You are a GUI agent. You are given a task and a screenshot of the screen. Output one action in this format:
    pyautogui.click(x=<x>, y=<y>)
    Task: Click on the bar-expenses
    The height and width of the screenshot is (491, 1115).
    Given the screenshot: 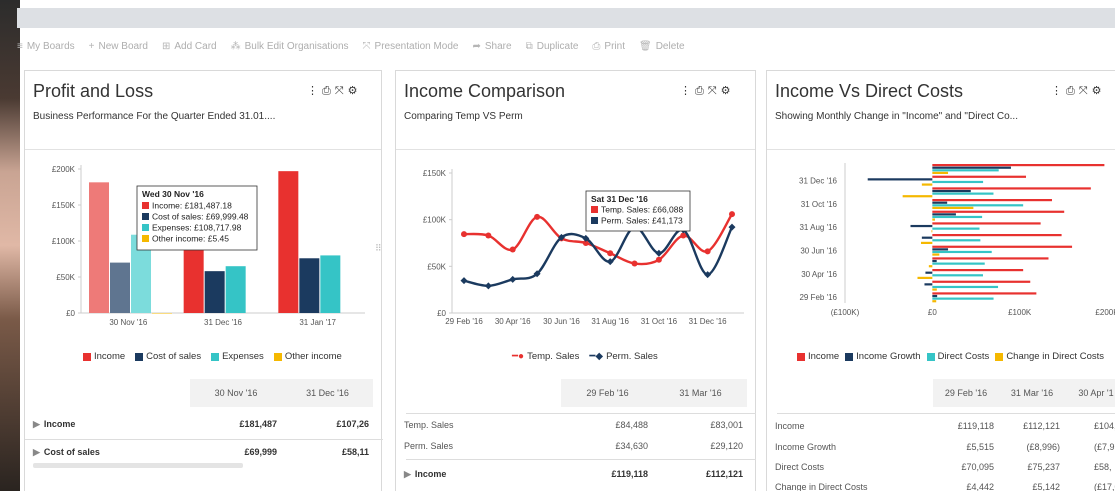 What is the action you would take?
    pyautogui.click(x=235, y=289)
    